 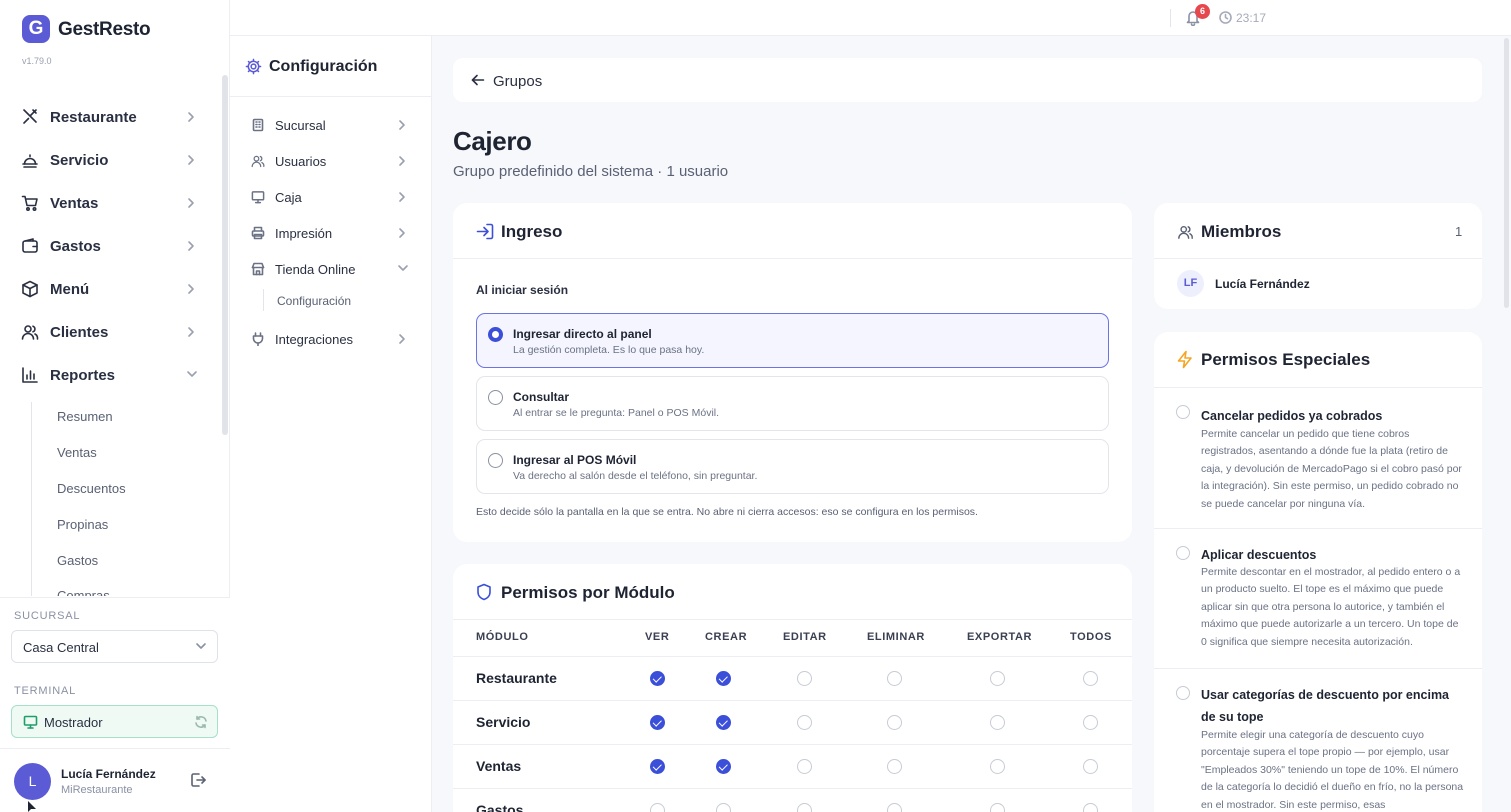 What do you see at coordinates (104, 29) in the screenshot?
I see `app-name: GestResto` at bounding box center [104, 29].